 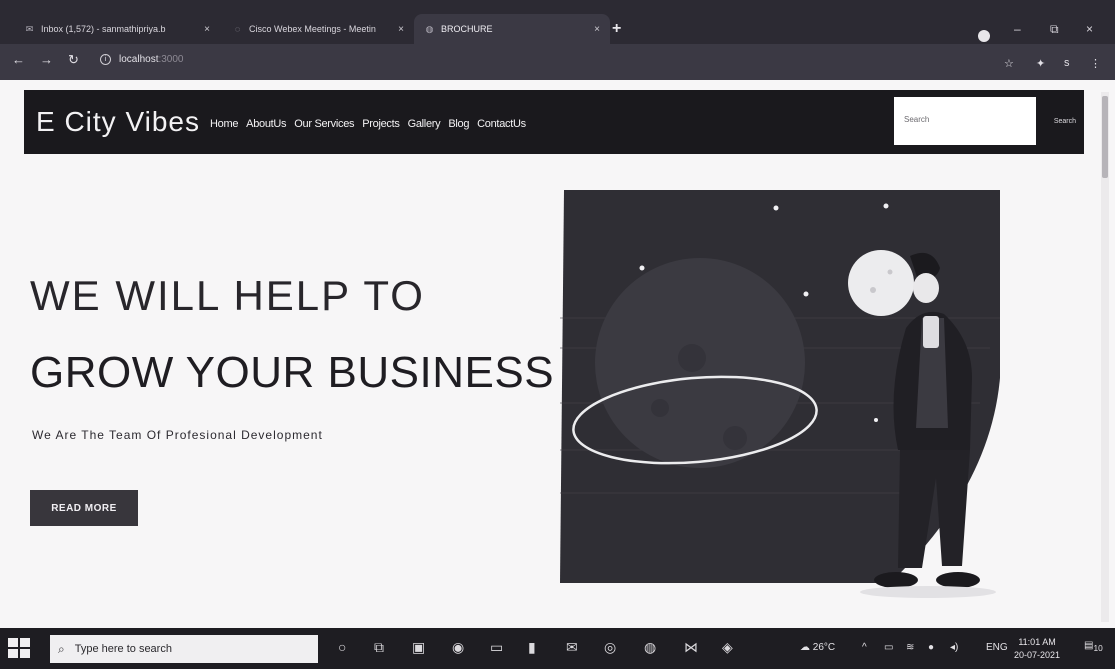 What do you see at coordinates (1054, 29) in the screenshot?
I see `restore-button: ⧉` at bounding box center [1054, 29].